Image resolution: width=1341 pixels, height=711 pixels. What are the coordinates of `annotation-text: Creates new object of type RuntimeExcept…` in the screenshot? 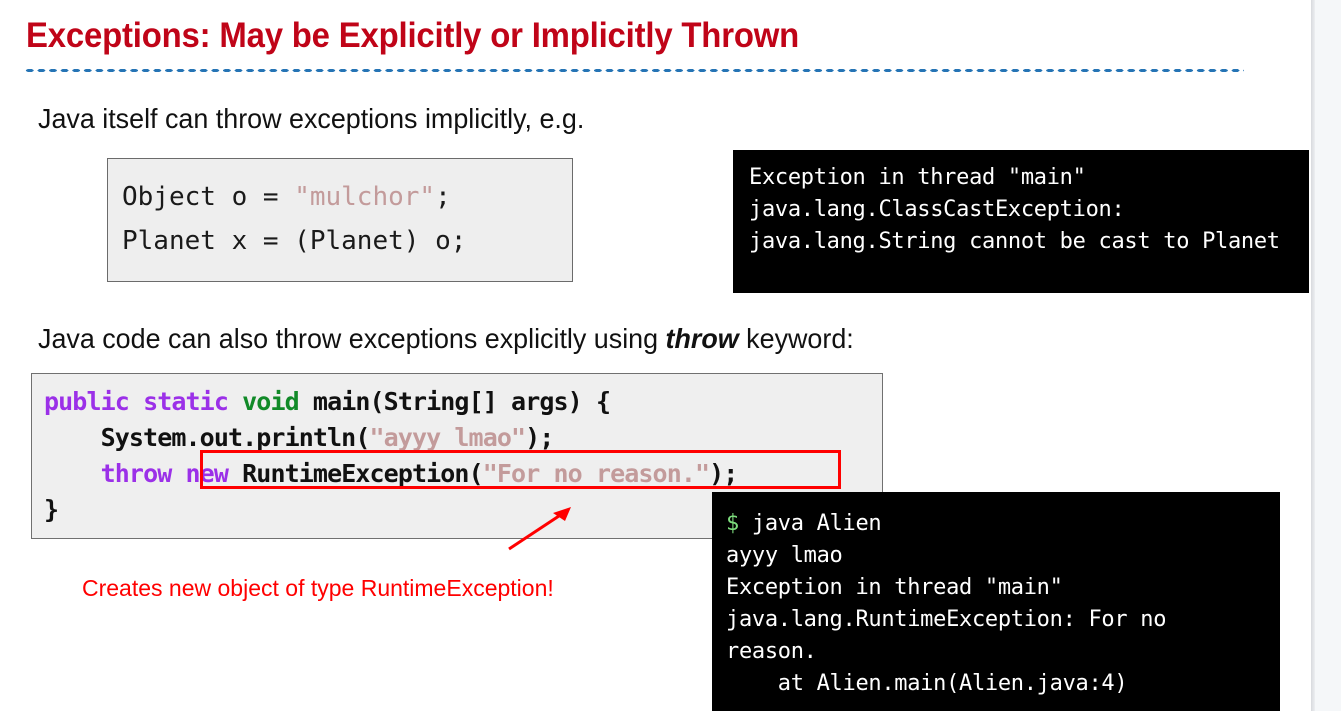 It's located at (318, 588).